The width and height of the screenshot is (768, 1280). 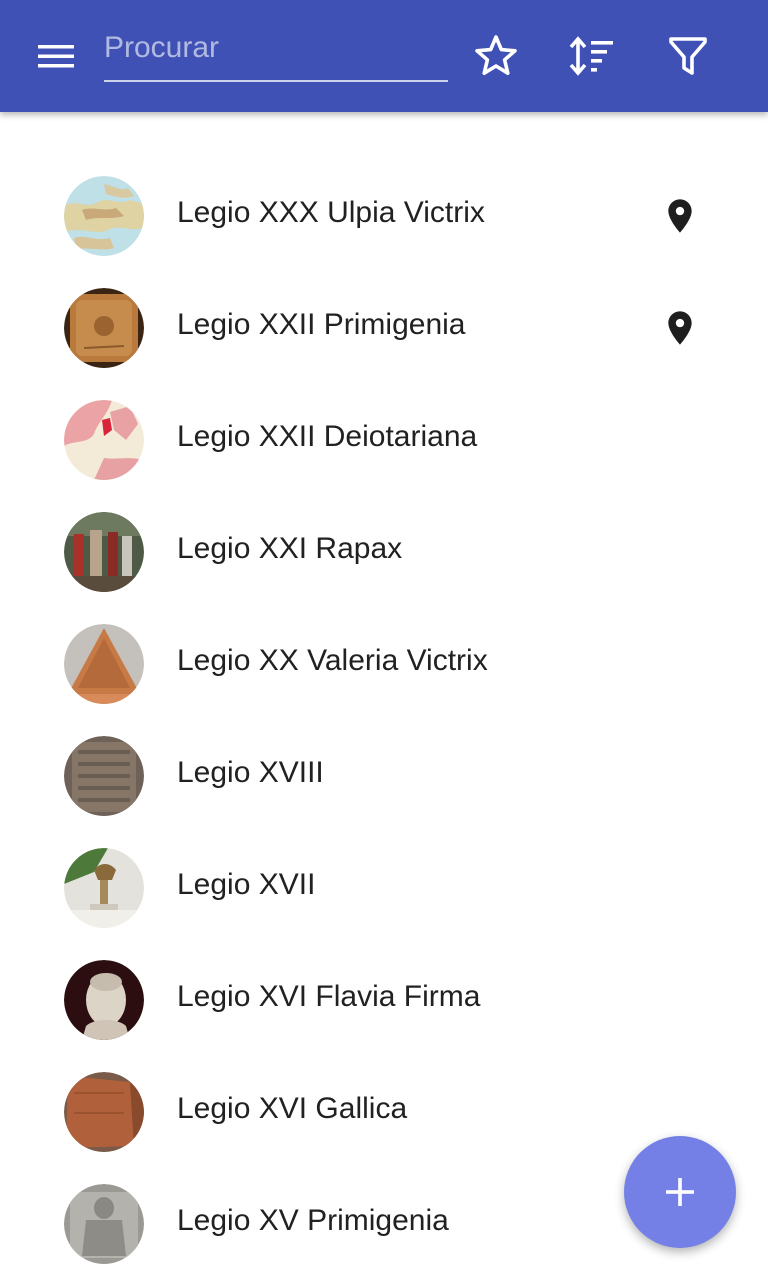 I want to click on plus-icon, so click(x=680, y=1192).